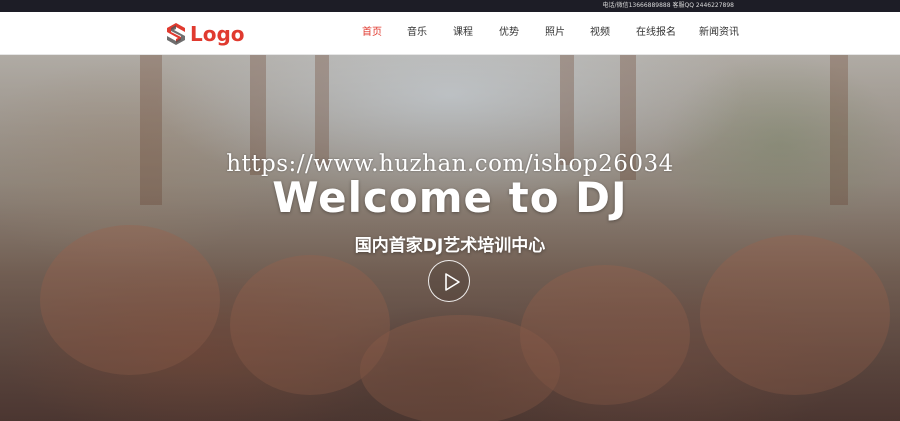 The width and height of the screenshot is (900, 421). What do you see at coordinates (600, 33) in the screenshot?
I see `nav-item-videos: 视频` at bounding box center [600, 33].